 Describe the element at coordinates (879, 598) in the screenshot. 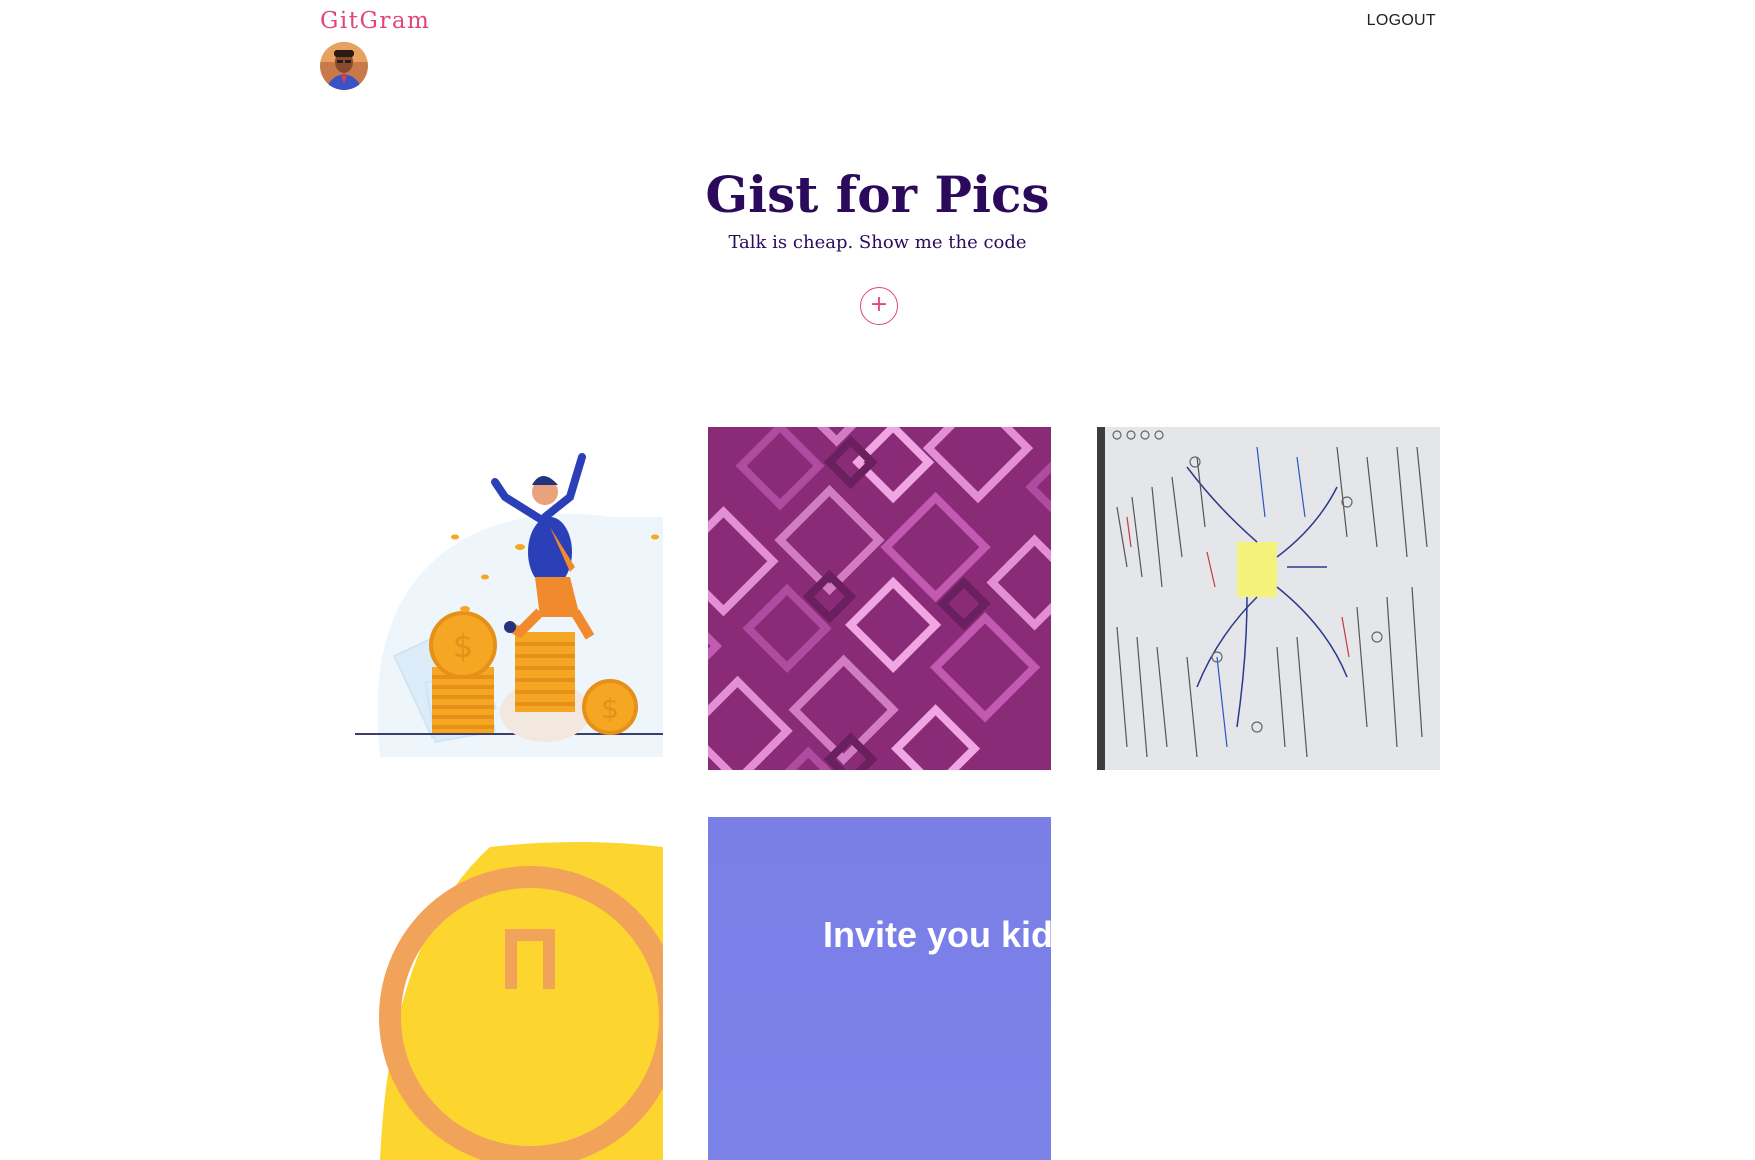

I see `gallery-item-purple-pattern` at that location.